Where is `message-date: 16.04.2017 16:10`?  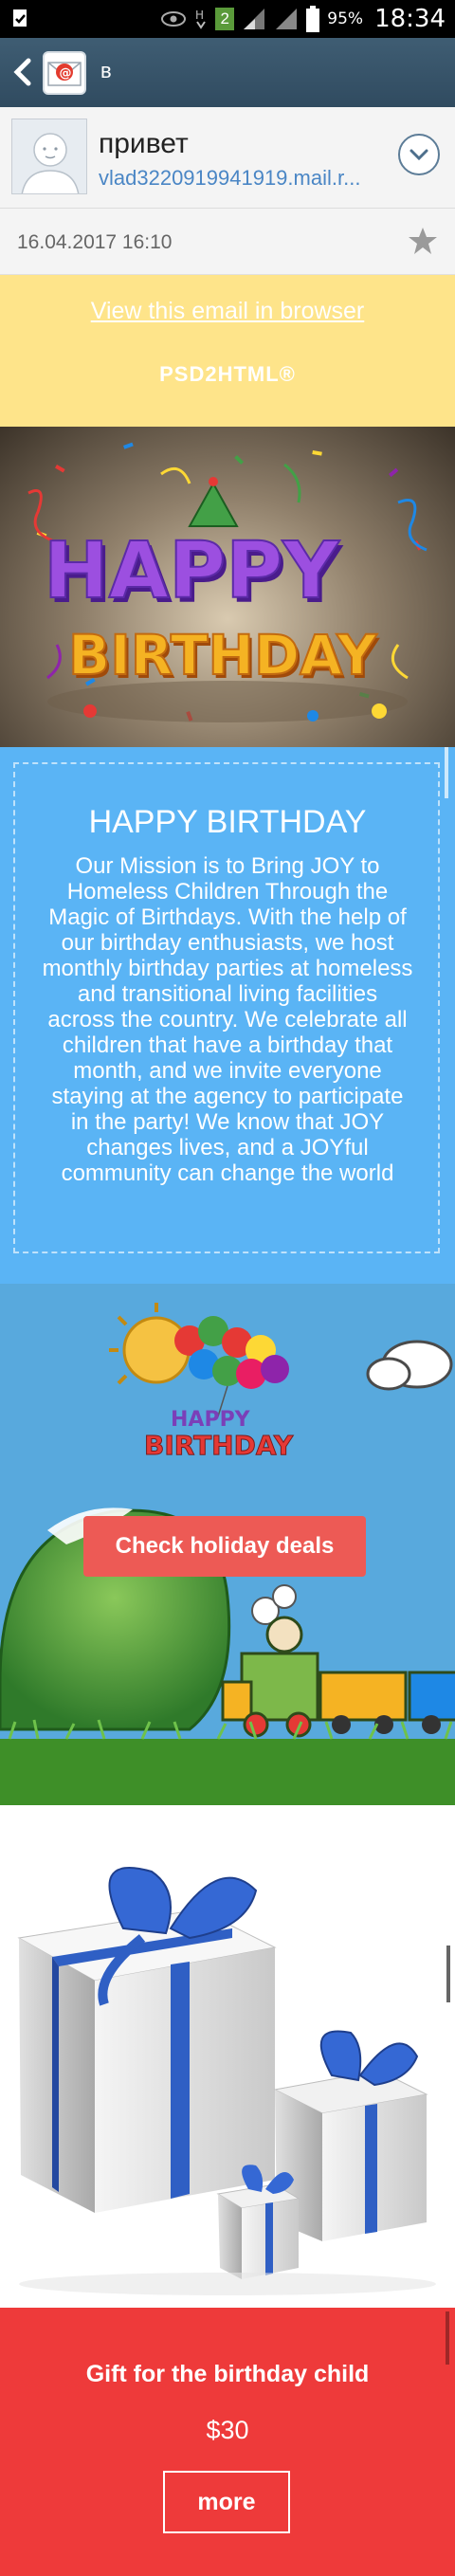
message-date: 16.04.2017 16:10 is located at coordinates (95, 242).